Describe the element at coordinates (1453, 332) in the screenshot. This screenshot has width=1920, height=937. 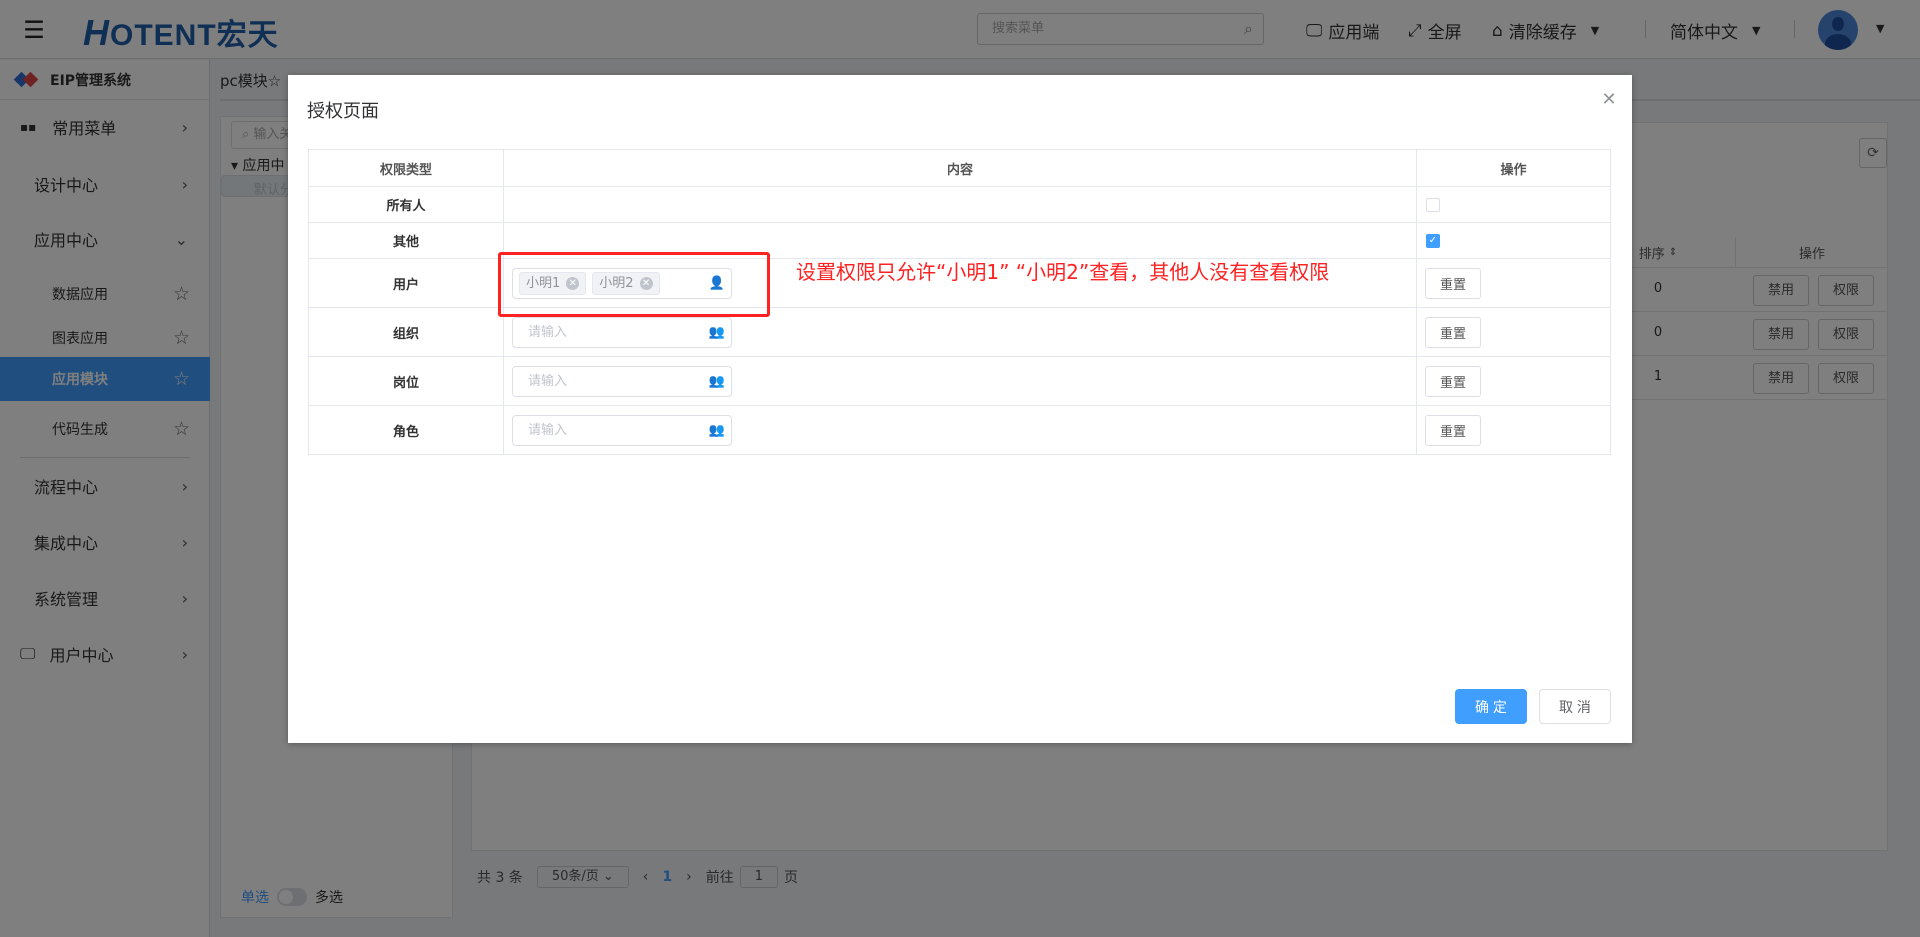
I see `reset-org-button: 重置` at that location.